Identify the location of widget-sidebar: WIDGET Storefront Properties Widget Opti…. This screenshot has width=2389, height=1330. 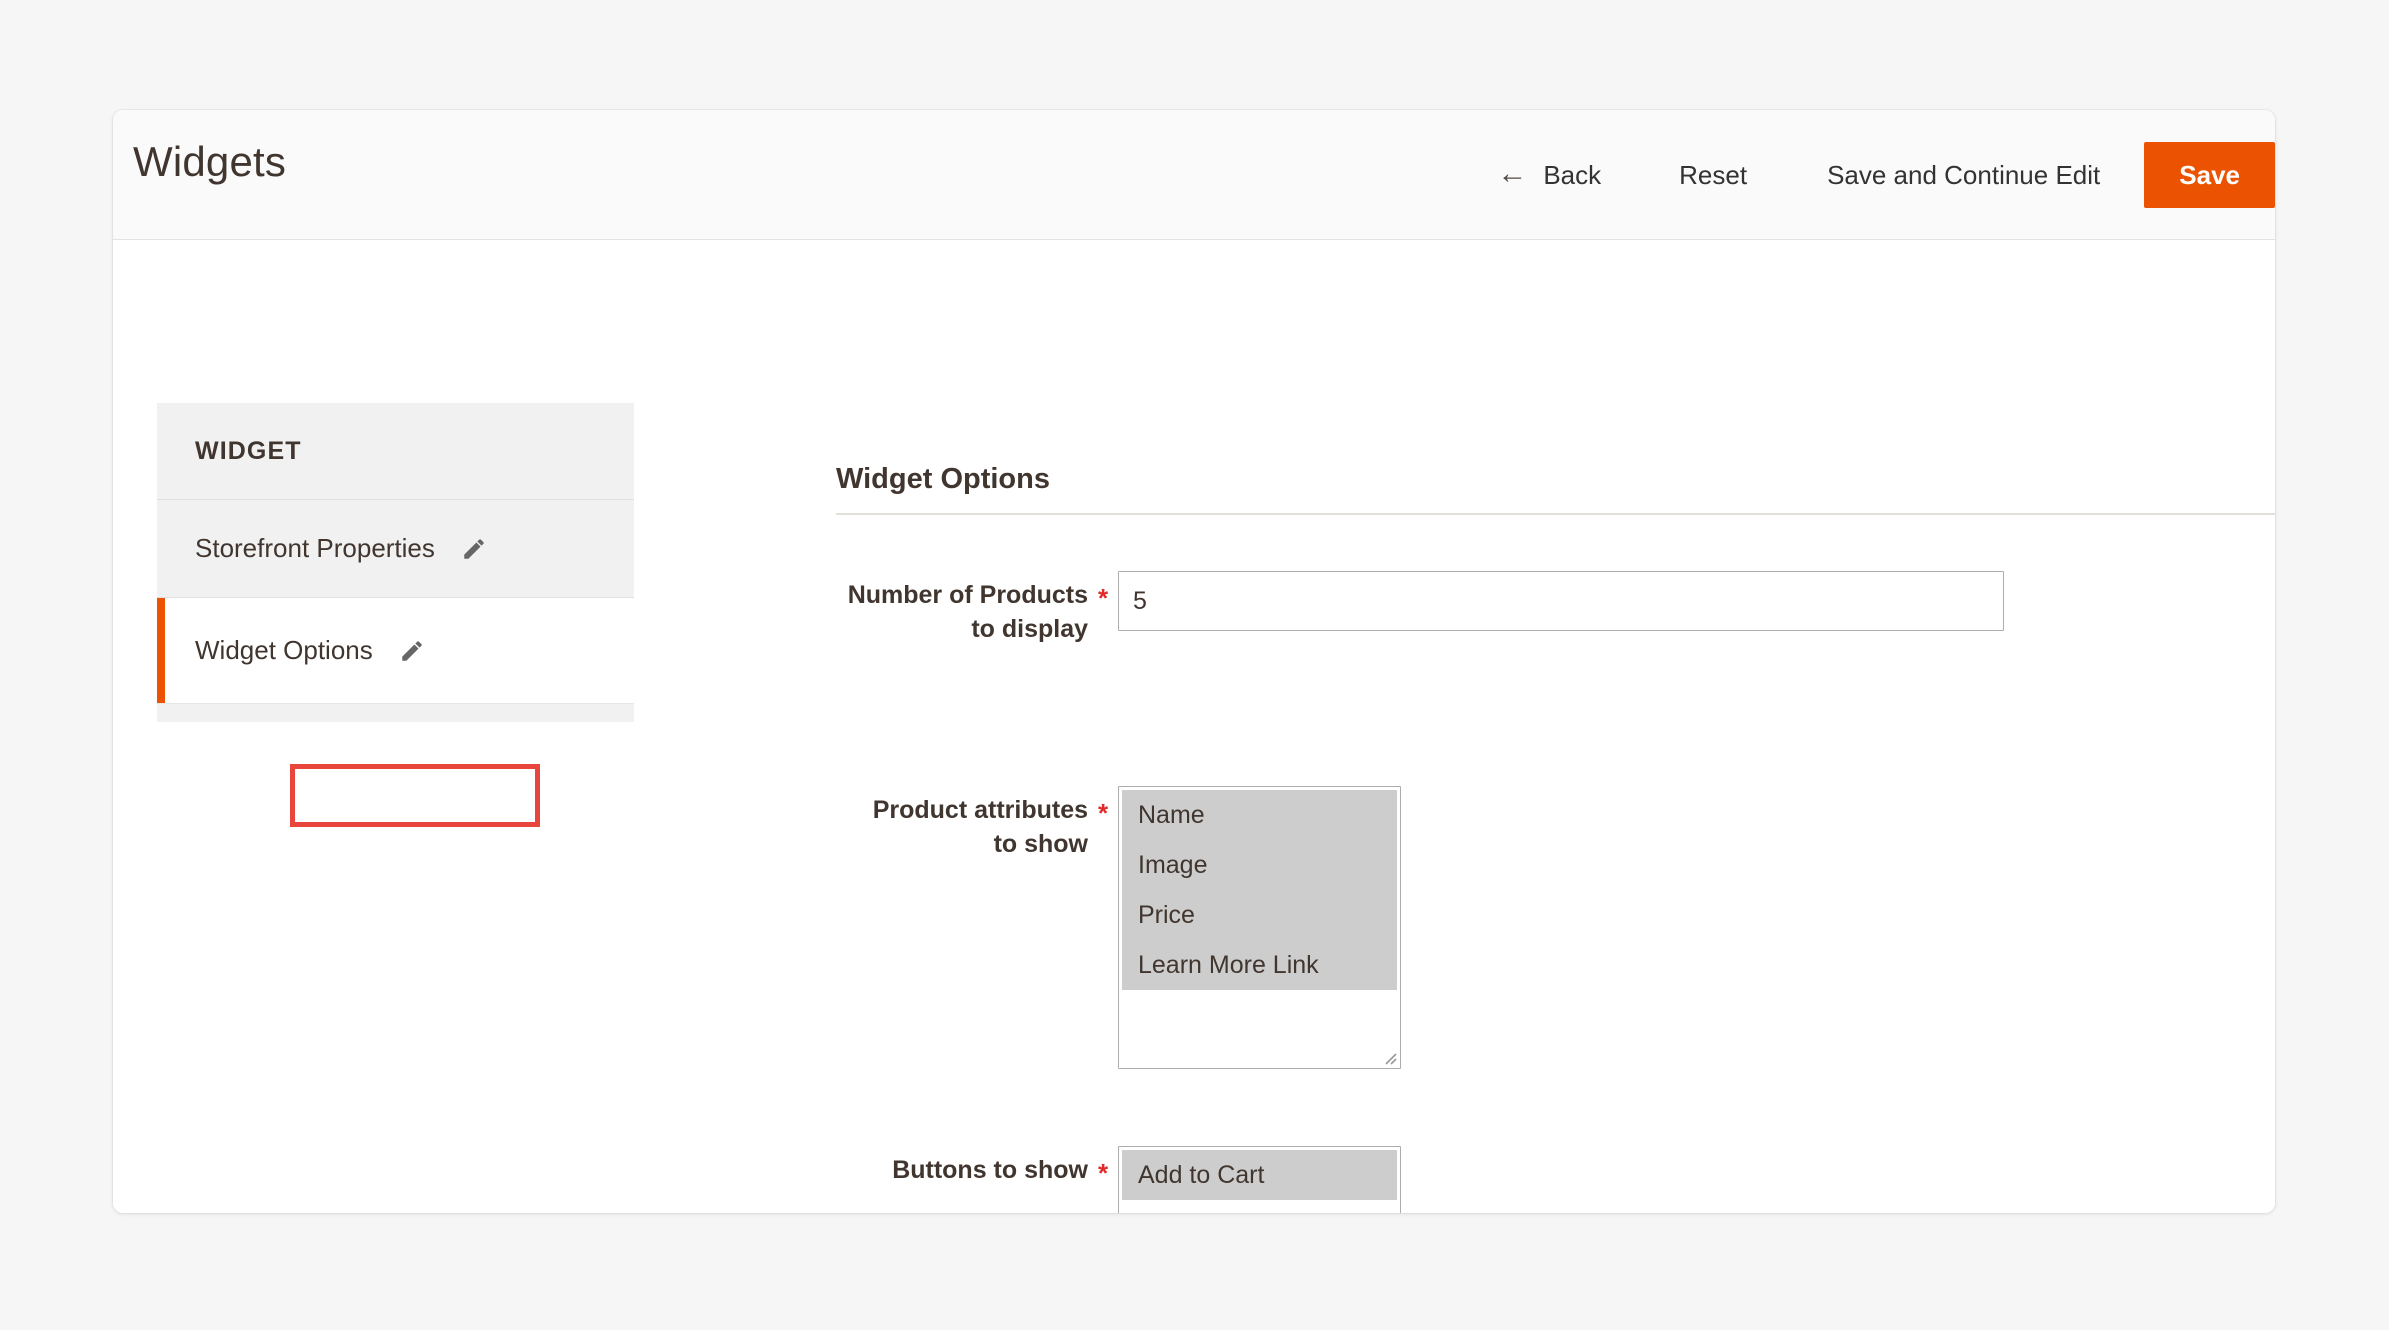
(395, 562).